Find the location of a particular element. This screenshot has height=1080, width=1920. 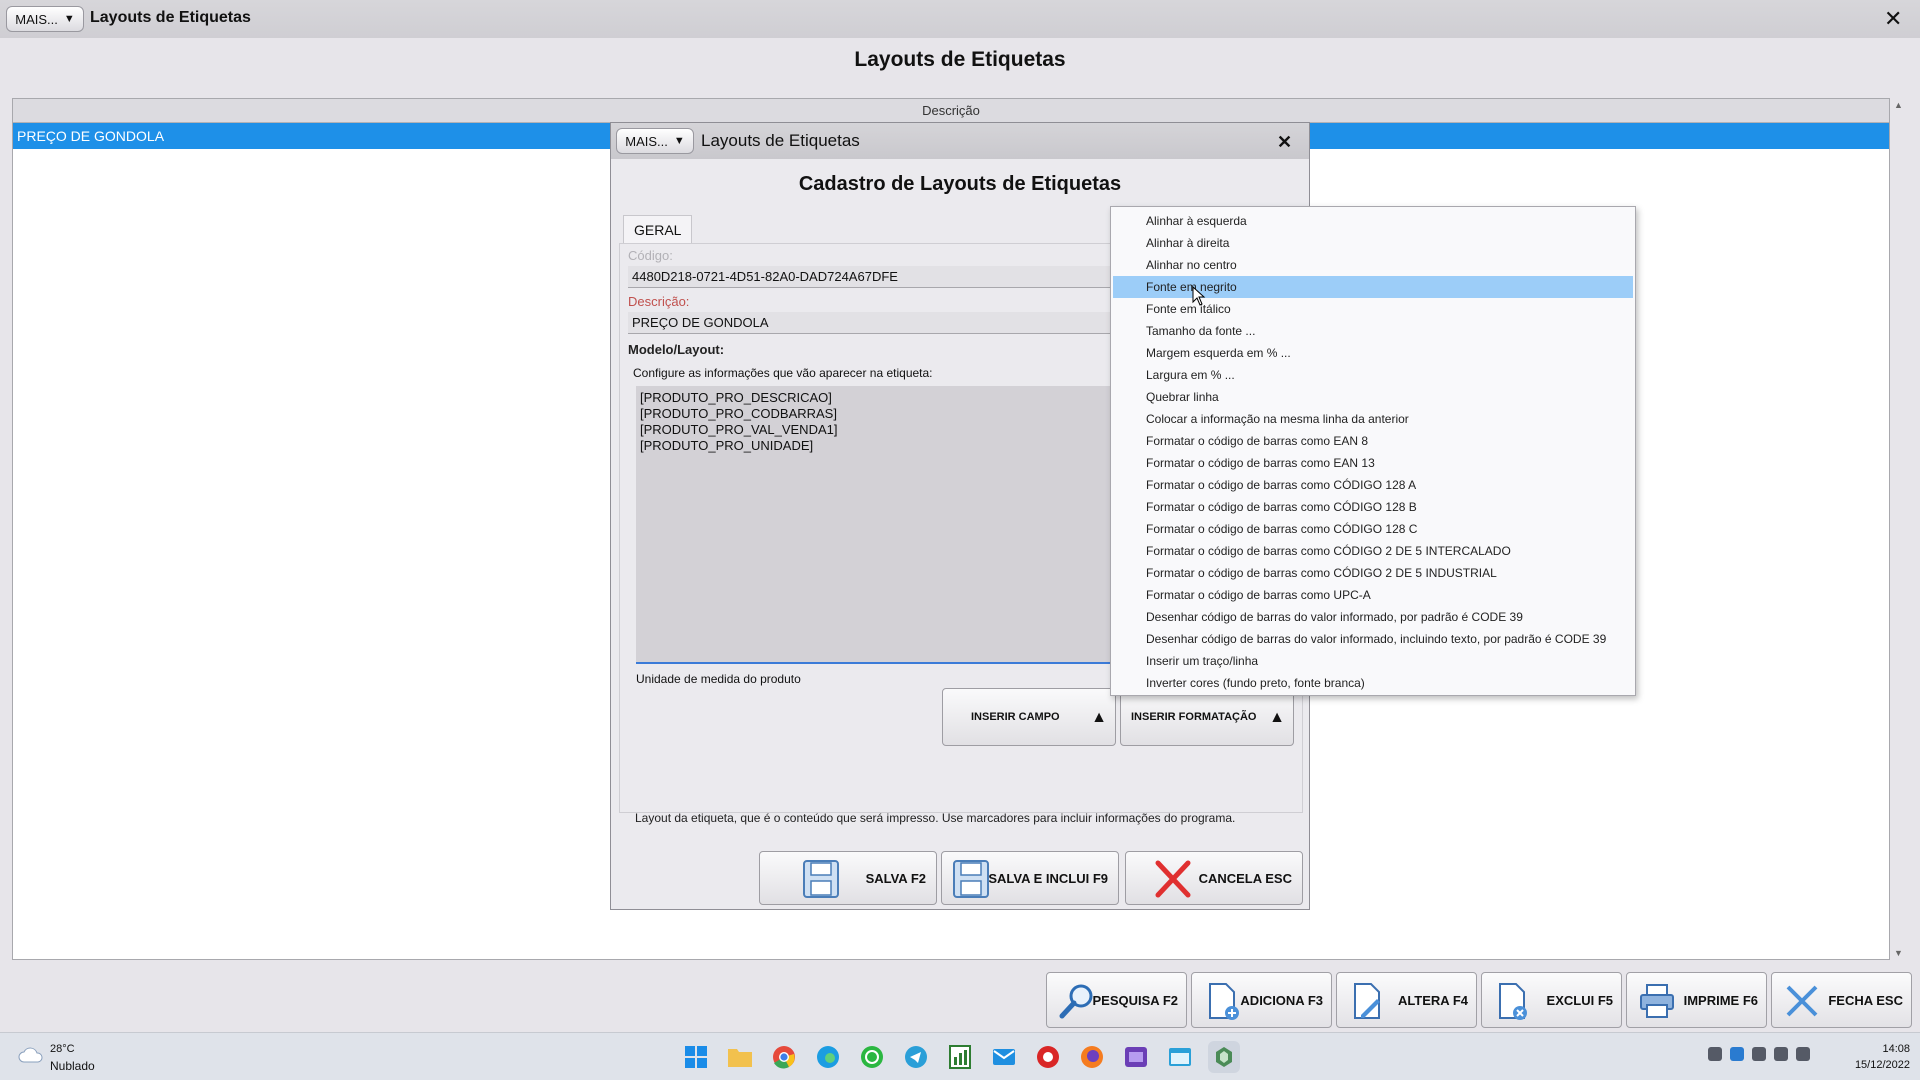

pesquisa-button: PESQUISA F2 is located at coordinates (1116, 1000).